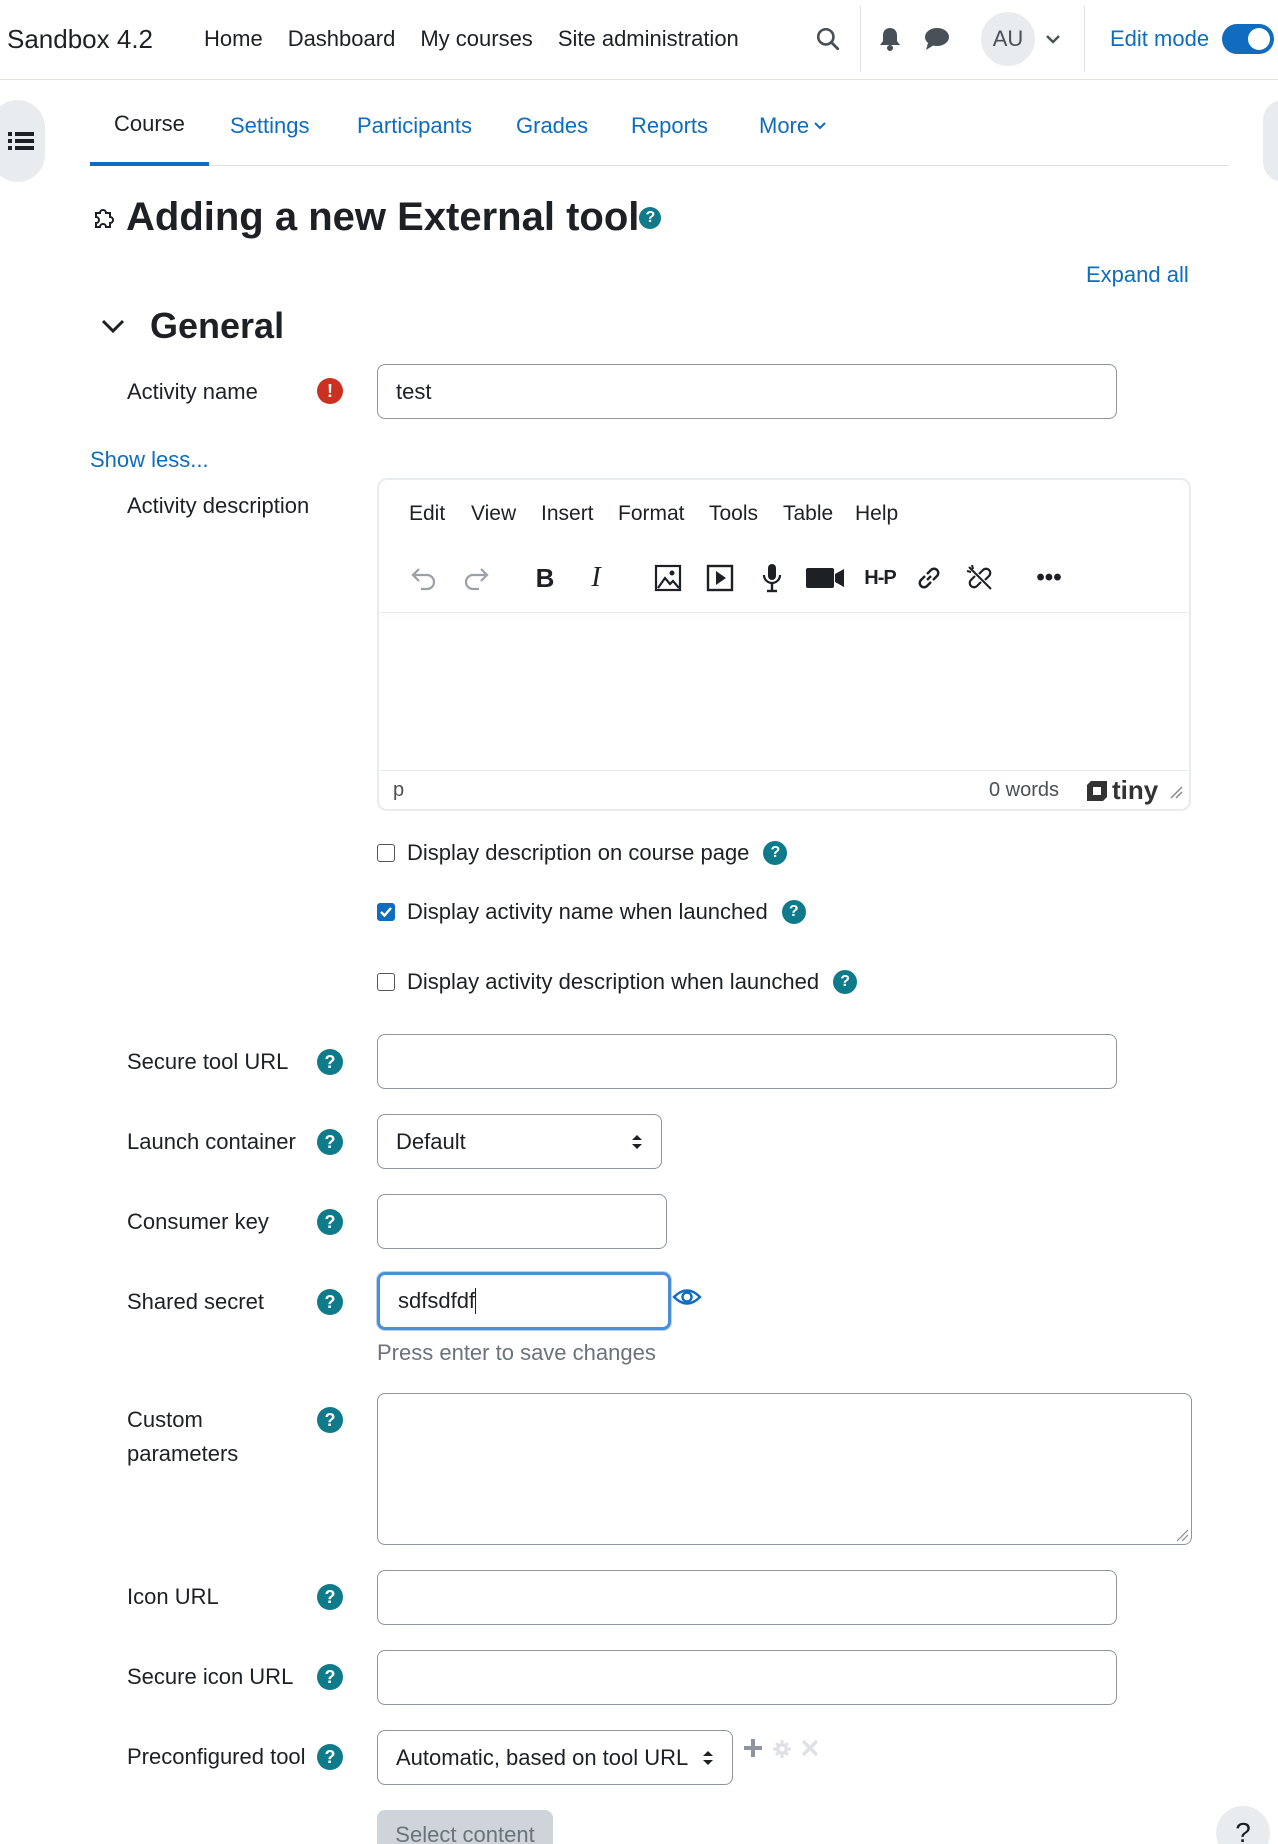 The width and height of the screenshot is (1278, 1844). What do you see at coordinates (386, 982) in the screenshot?
I see `display-activity-description-checkbox` at bounding box center [386, 982].